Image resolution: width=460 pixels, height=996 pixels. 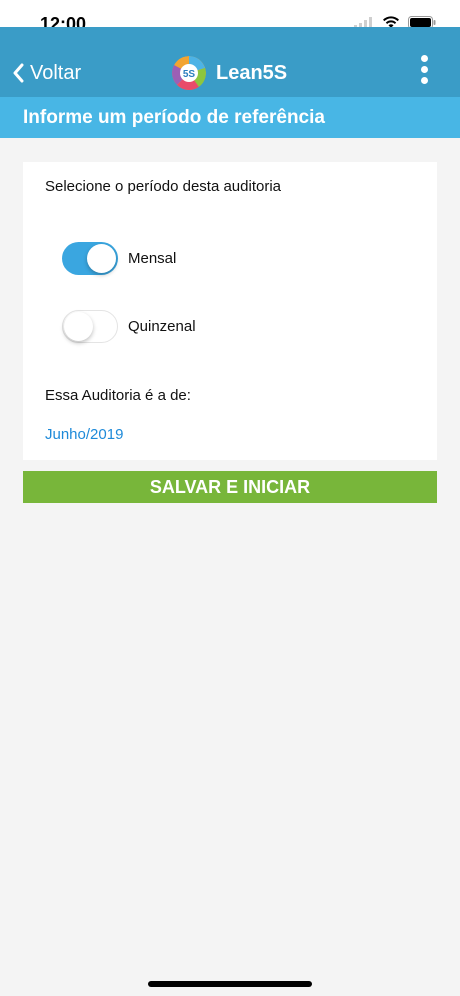 I want to click on chevron-left-icon, so click(x=18, y=73).